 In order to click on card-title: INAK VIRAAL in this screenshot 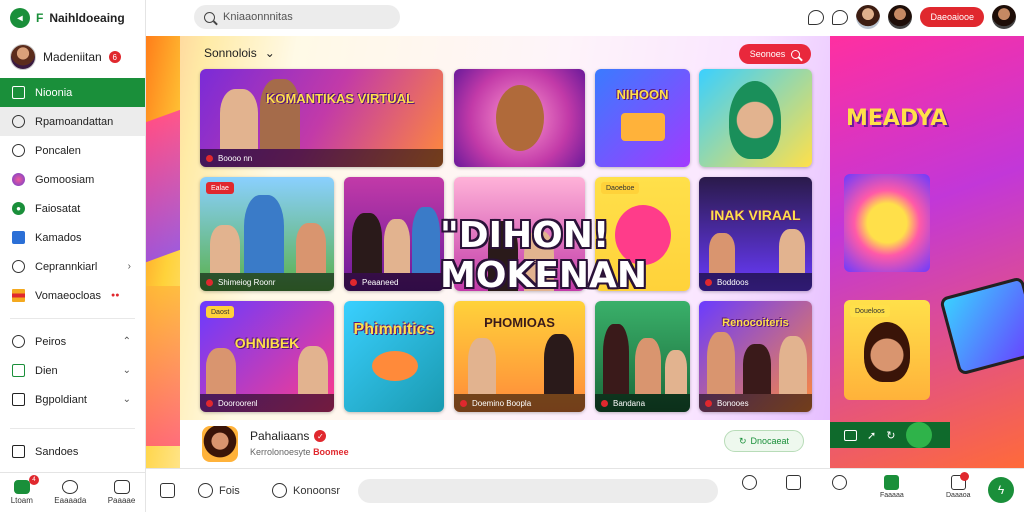, I will do `click(755, 215)`.